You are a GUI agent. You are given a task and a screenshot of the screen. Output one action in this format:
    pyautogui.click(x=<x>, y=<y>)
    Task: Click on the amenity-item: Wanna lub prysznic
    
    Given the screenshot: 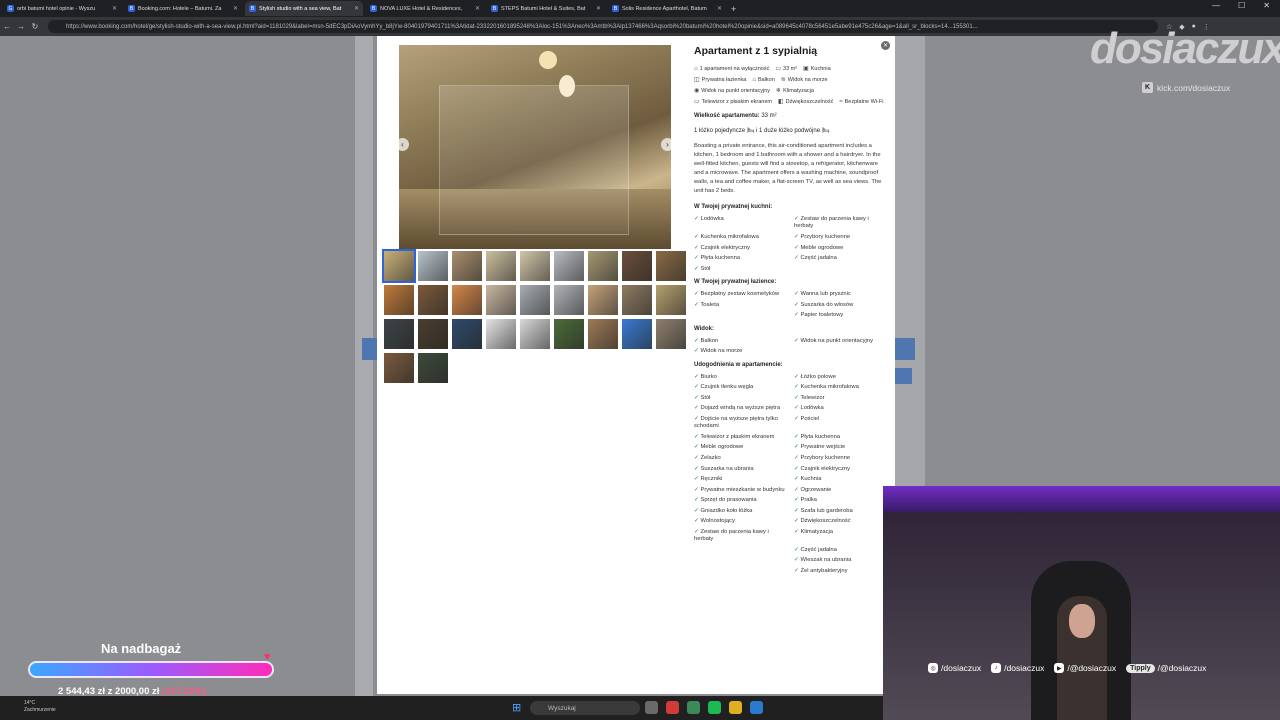 What is the action you would take?
    pyautogui.click(x=840, y=295)
    